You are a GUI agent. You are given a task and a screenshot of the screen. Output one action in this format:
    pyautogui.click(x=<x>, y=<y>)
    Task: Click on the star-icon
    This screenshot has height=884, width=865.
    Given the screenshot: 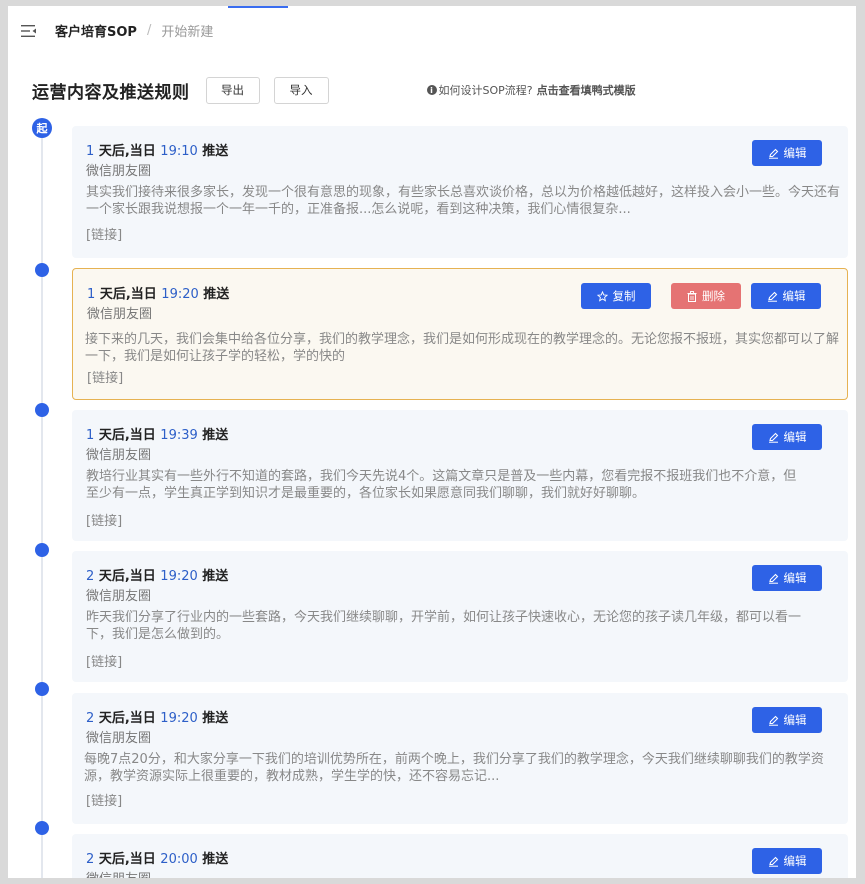 What is the action you would take?
    pyautogui.click(x=602, y=296)
    